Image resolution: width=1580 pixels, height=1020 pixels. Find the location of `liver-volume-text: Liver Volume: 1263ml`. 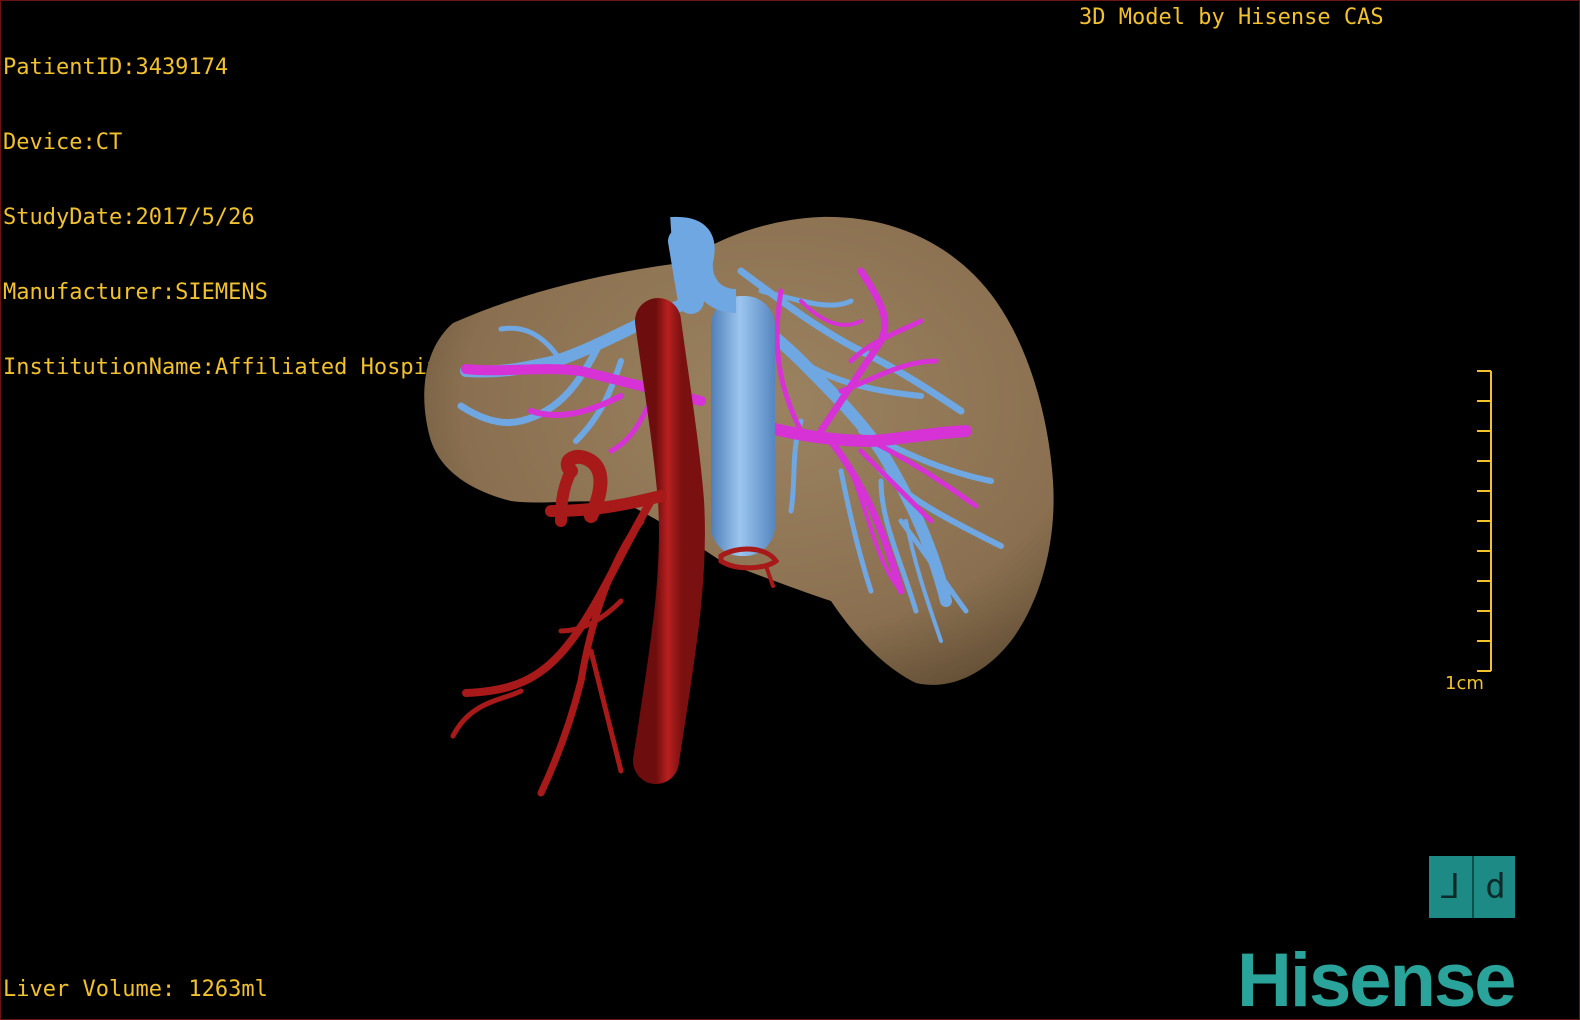

liver-volume-text: Liver Volume: 1263ml is located at coordinates (135, 989).